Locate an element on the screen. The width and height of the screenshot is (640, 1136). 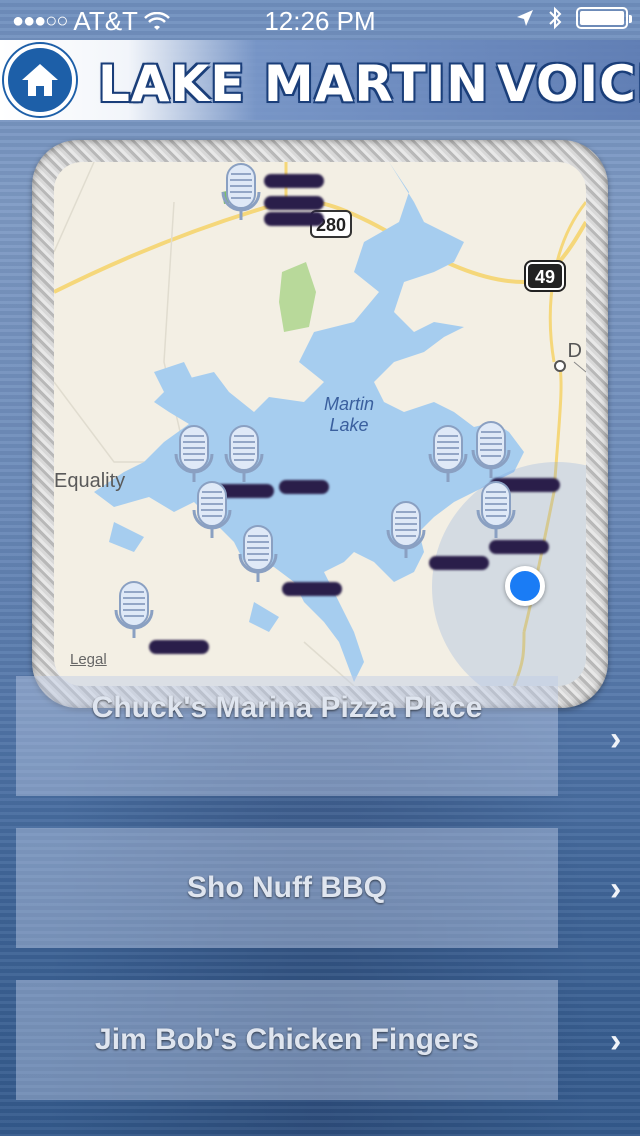
app-title: LAKE MARTIN VOICE is located at coordinates (369, 84).